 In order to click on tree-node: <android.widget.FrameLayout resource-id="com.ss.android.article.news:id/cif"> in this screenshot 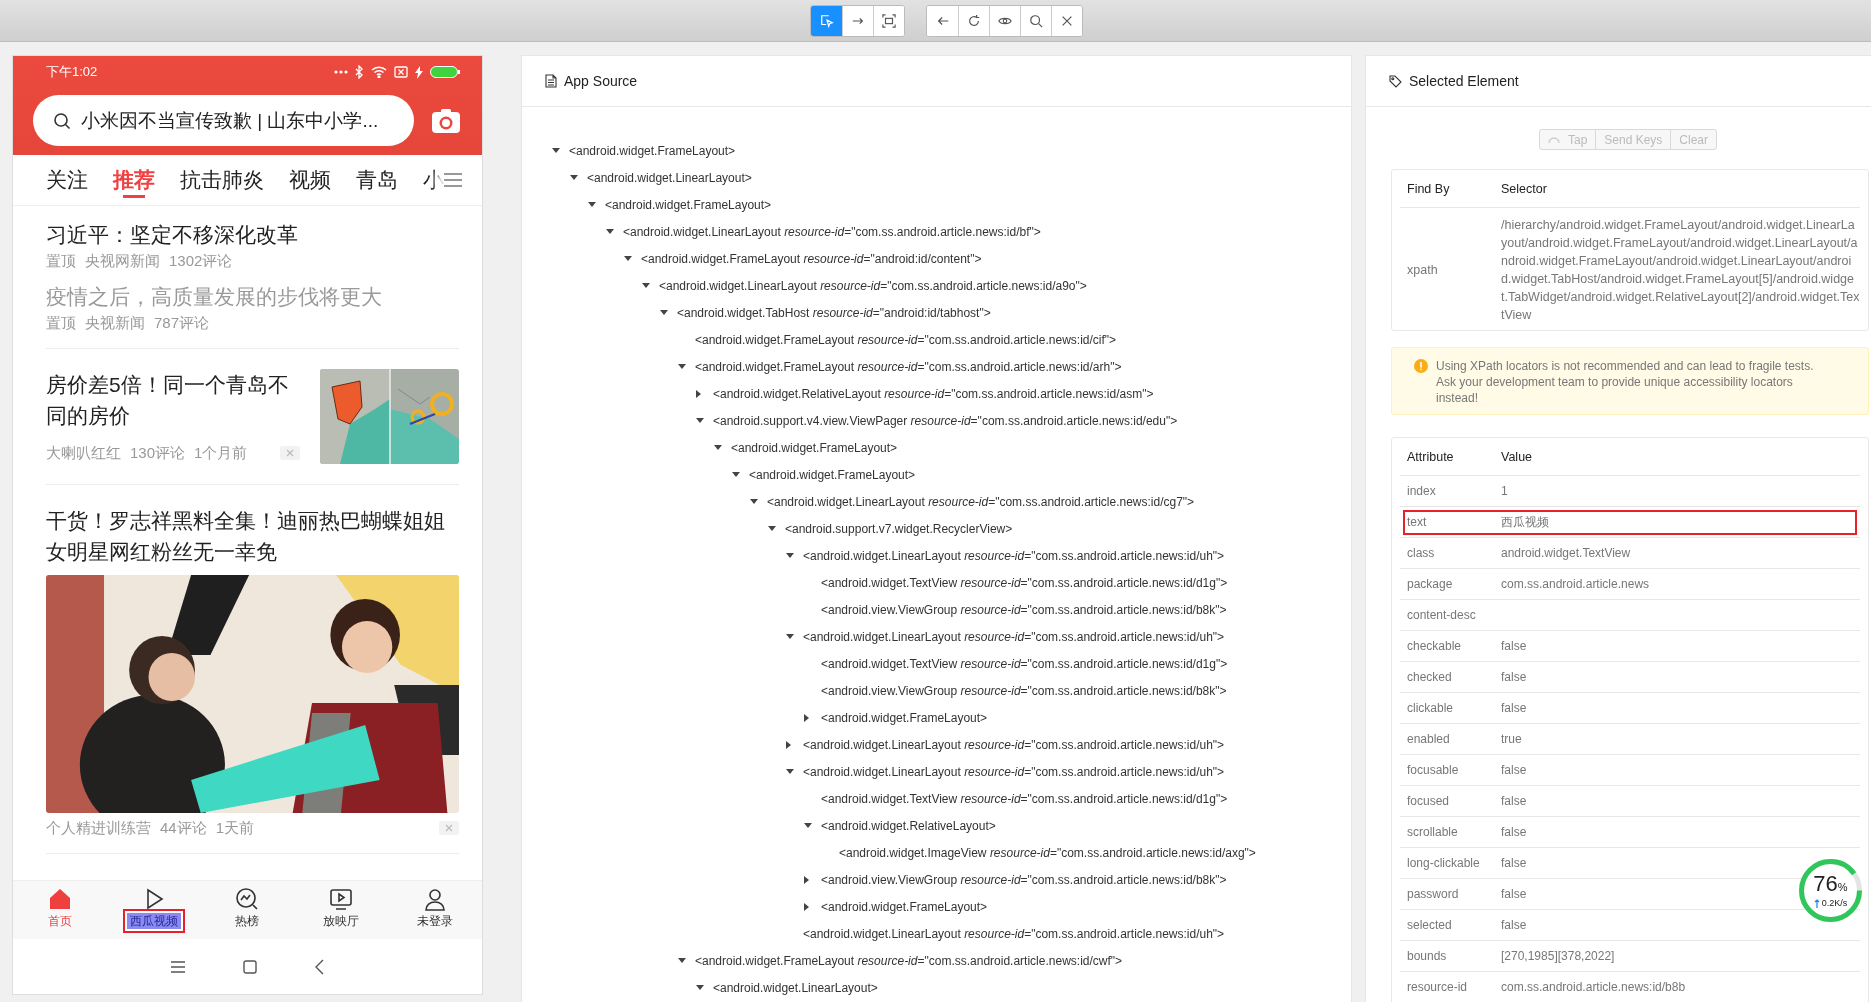, I will do `click(906, 339)`.